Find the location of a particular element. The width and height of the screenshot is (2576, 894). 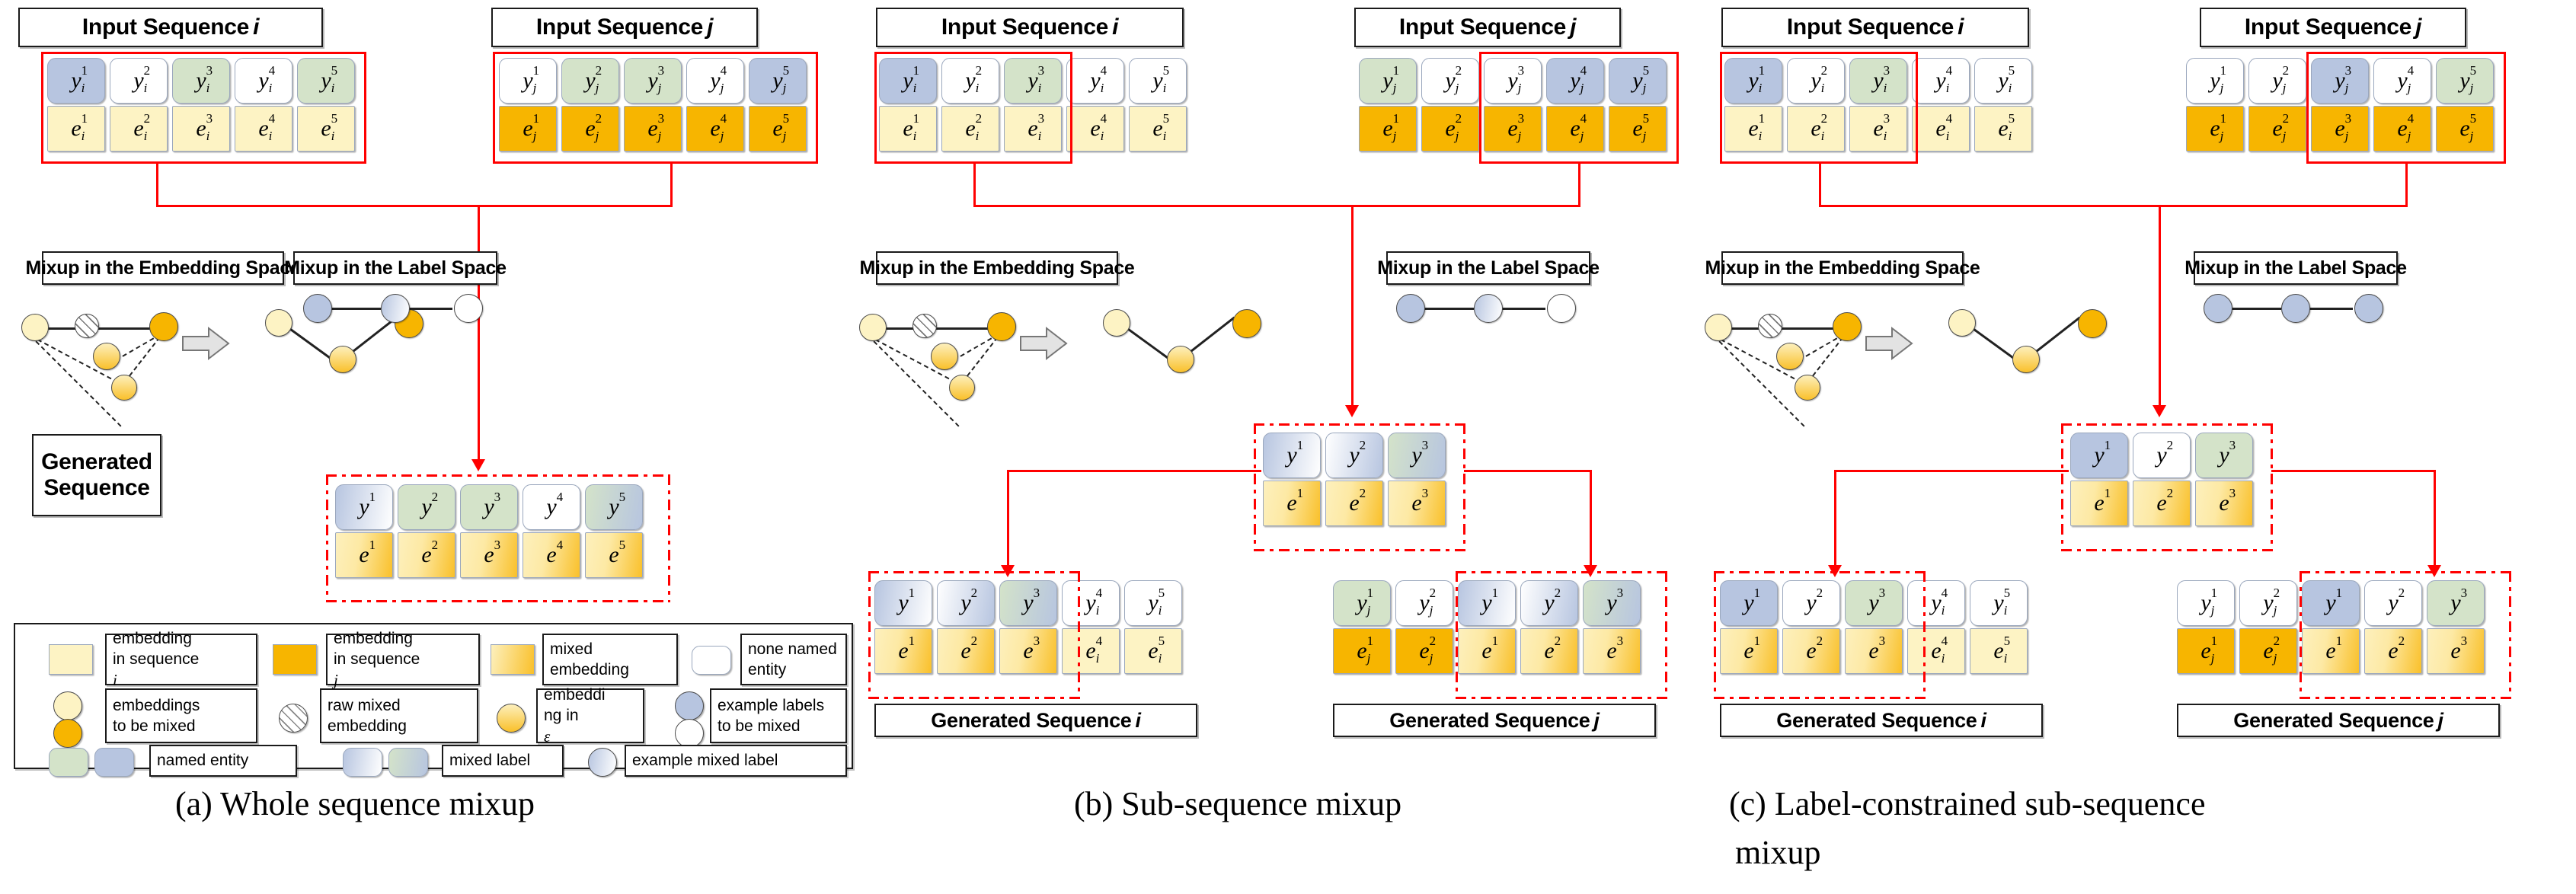

label-cell-y3j: y3j is located at coordinates (1513, 81).